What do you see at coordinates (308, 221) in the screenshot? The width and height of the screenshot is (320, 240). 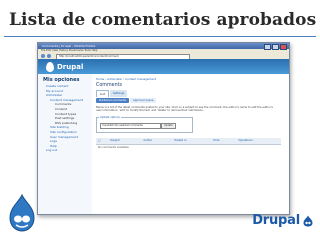 I see `drupal-brand-icon` at bounding box center [308, 221].